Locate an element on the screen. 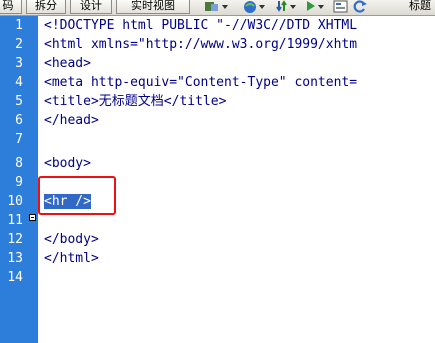  line-number: 2 is located at coordinates (19, 44).